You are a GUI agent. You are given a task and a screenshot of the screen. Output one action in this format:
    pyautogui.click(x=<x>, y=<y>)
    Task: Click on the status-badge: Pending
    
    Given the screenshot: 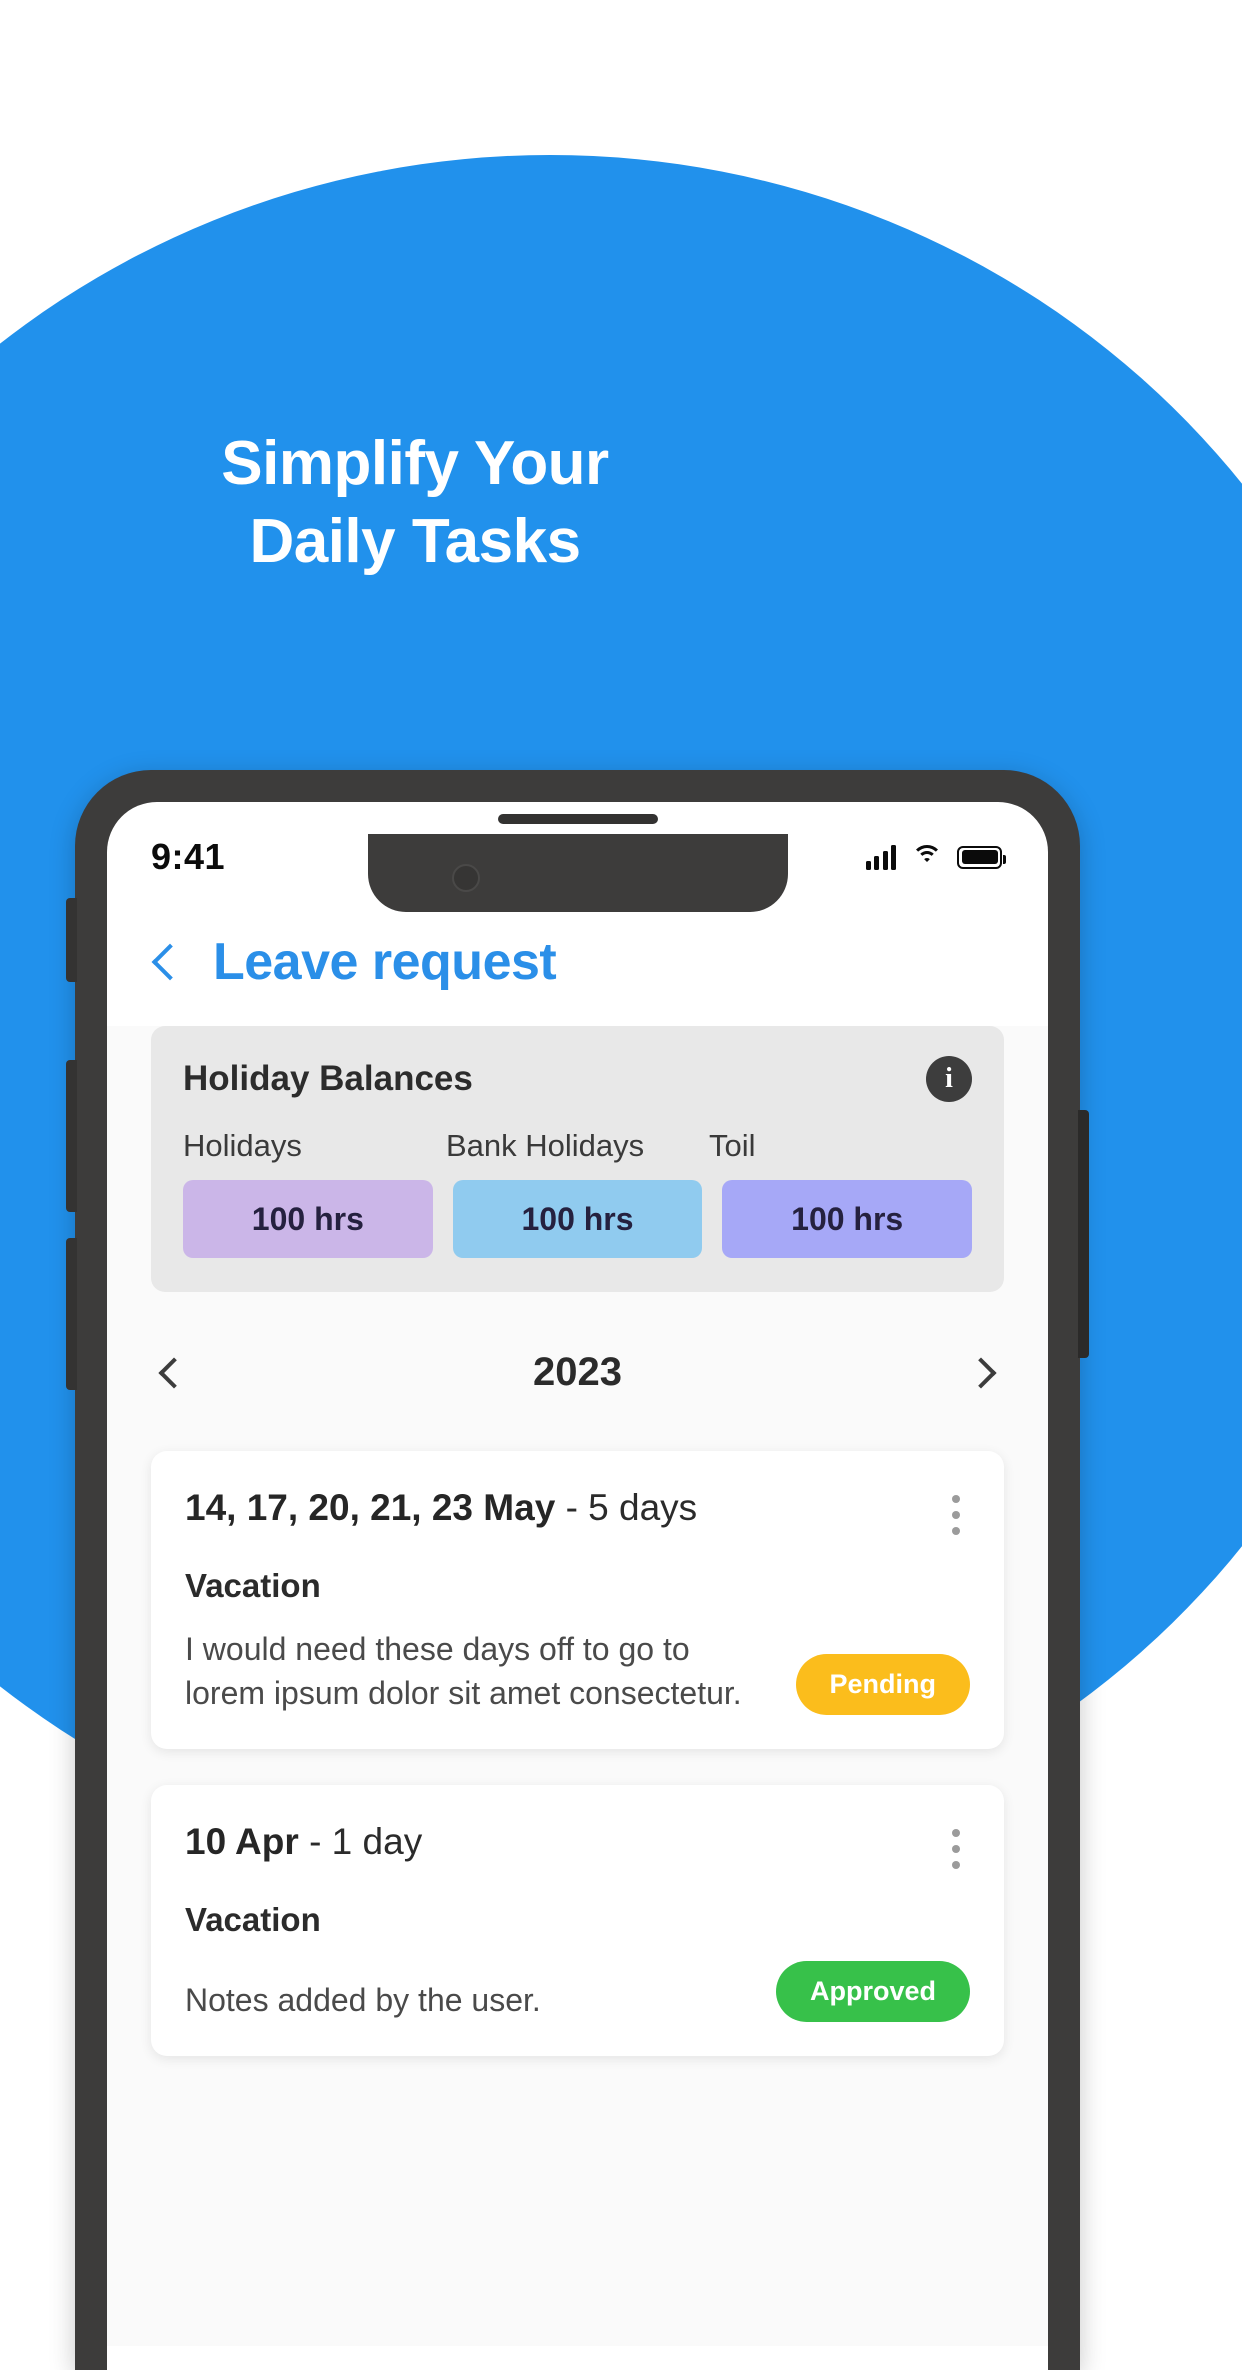 What is the action you would take?
    pyautogui.click(x=882, y=1685)
    